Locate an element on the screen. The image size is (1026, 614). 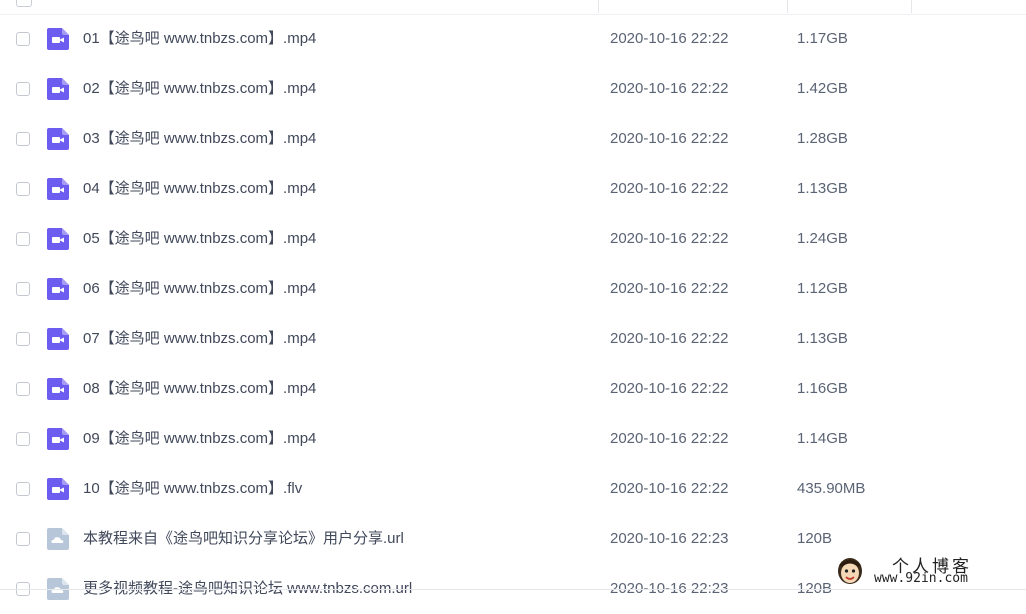
select-all-checkbox is located at coordinates (24, 3).